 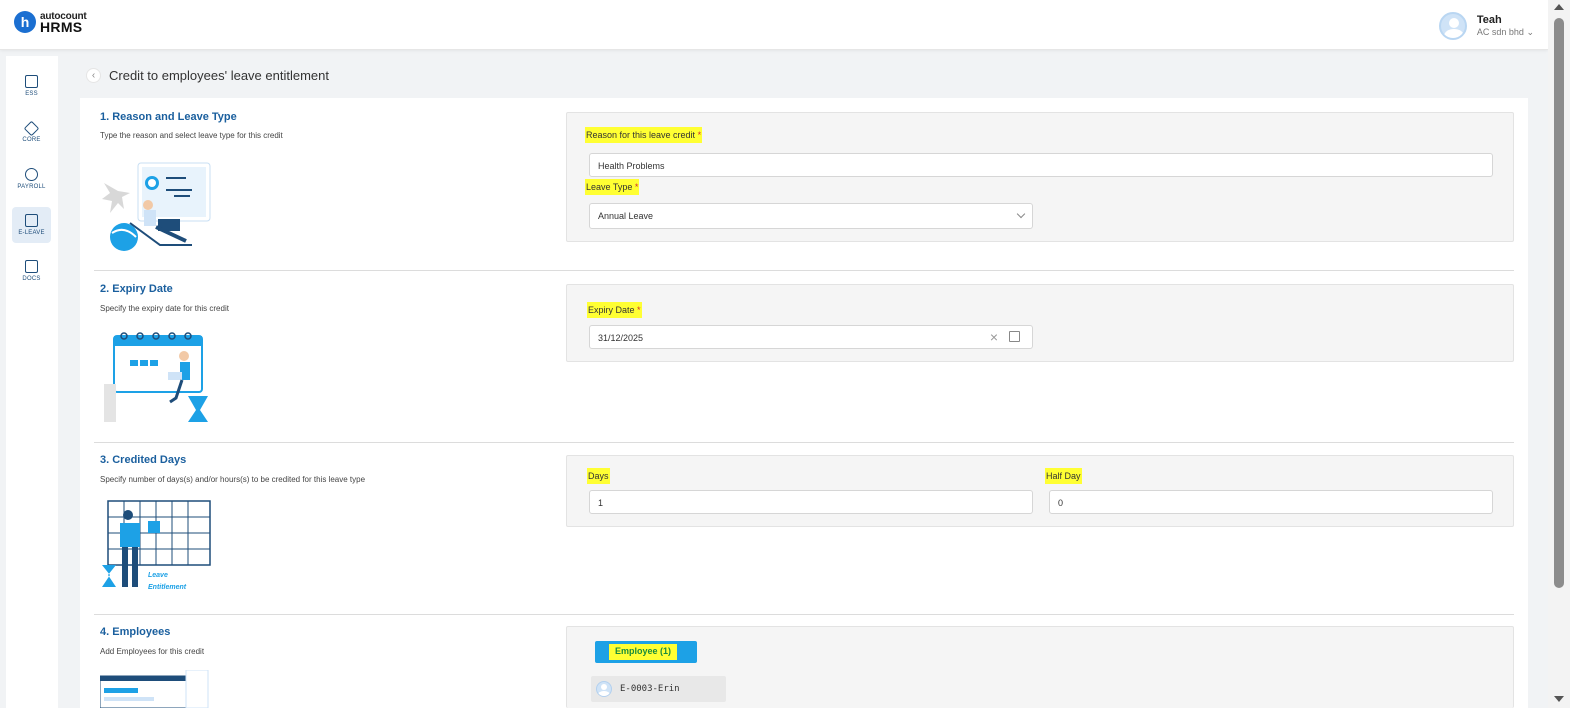 What do you see at coordinates (1014, 336) in the screenshot?
I see `calendar-icon` at bounding box center [1014, 336].